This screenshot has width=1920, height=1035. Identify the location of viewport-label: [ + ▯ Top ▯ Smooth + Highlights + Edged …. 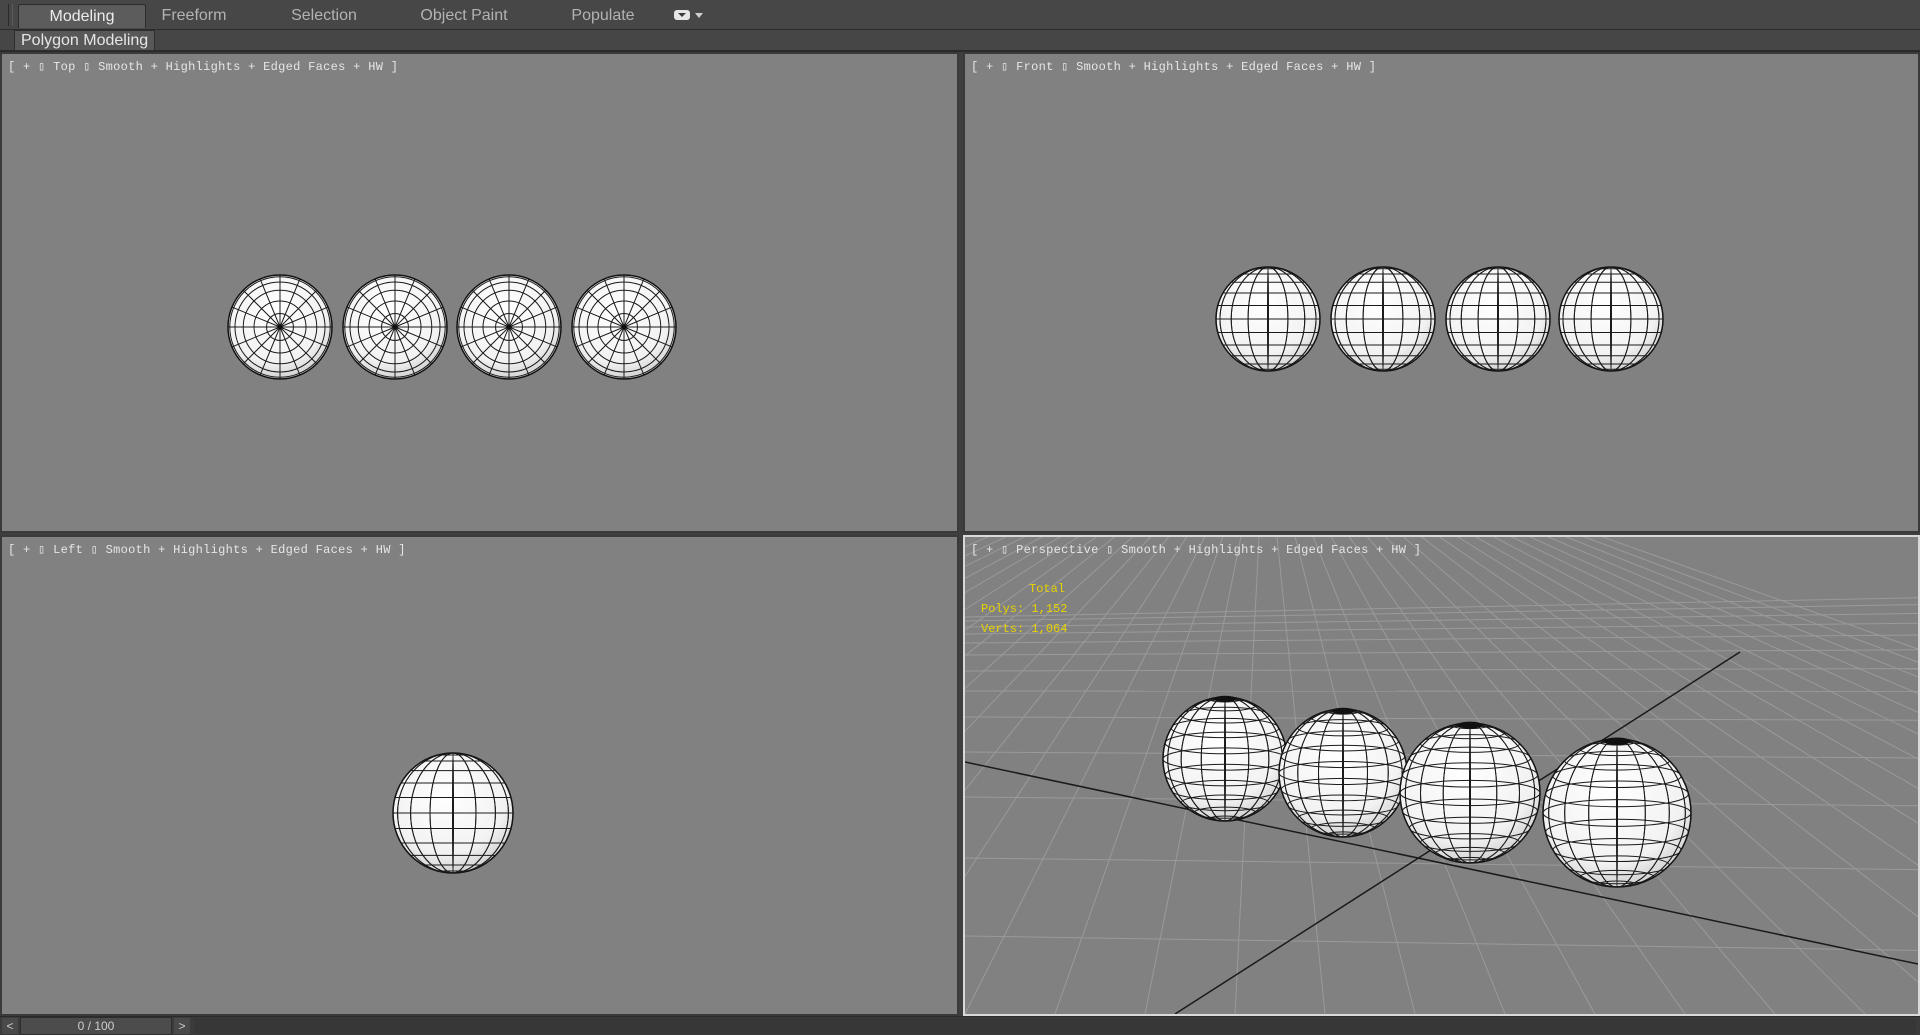
(203, 67).